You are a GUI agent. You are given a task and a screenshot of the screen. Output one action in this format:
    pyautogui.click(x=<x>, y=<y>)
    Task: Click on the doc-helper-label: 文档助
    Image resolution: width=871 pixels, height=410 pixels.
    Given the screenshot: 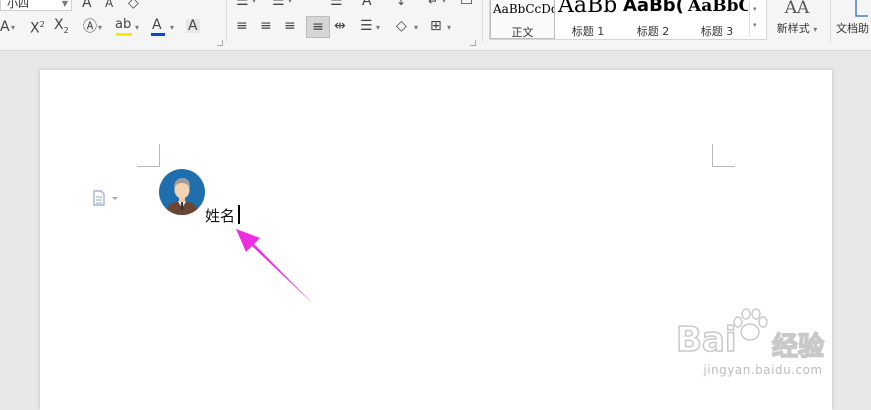 What is the action you would take?
    pyautogui.click(x=852, y=28)
    